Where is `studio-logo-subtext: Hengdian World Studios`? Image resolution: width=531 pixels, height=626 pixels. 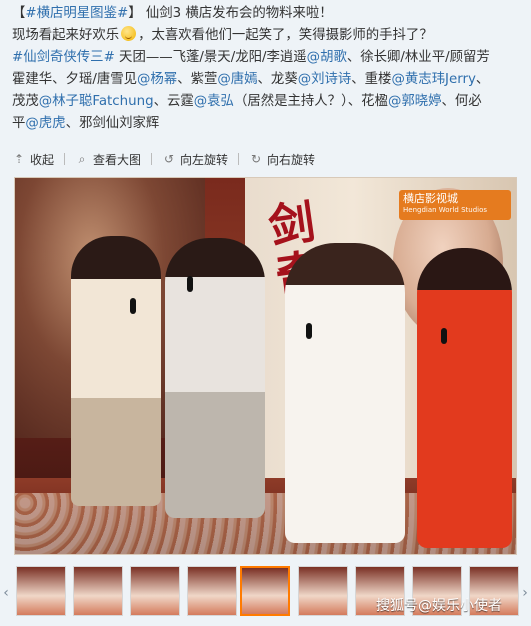
studio-logo-subtext: Hengdian World Studios is located at coordinates (445, 210).